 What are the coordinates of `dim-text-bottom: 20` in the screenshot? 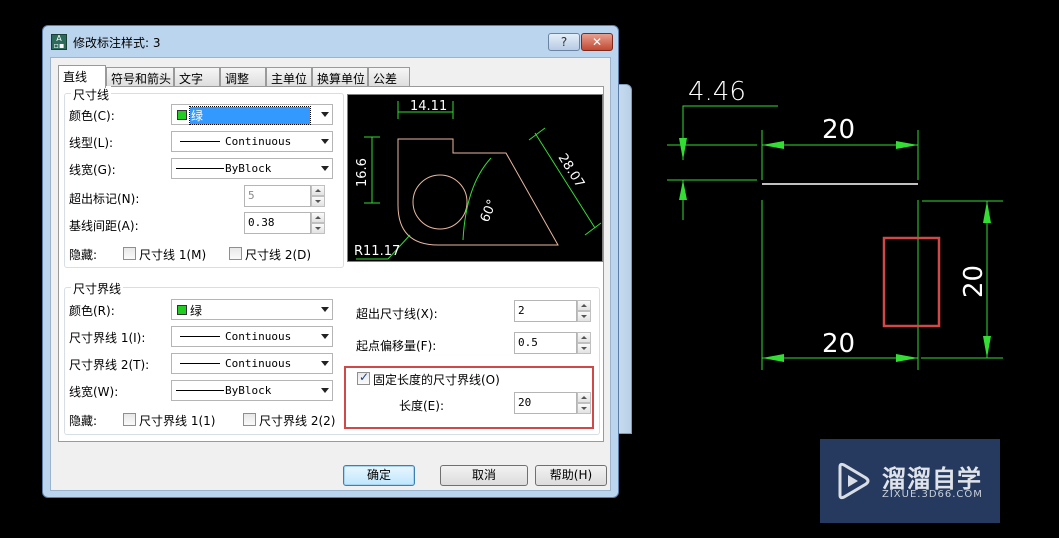 It's located at (838, 344).